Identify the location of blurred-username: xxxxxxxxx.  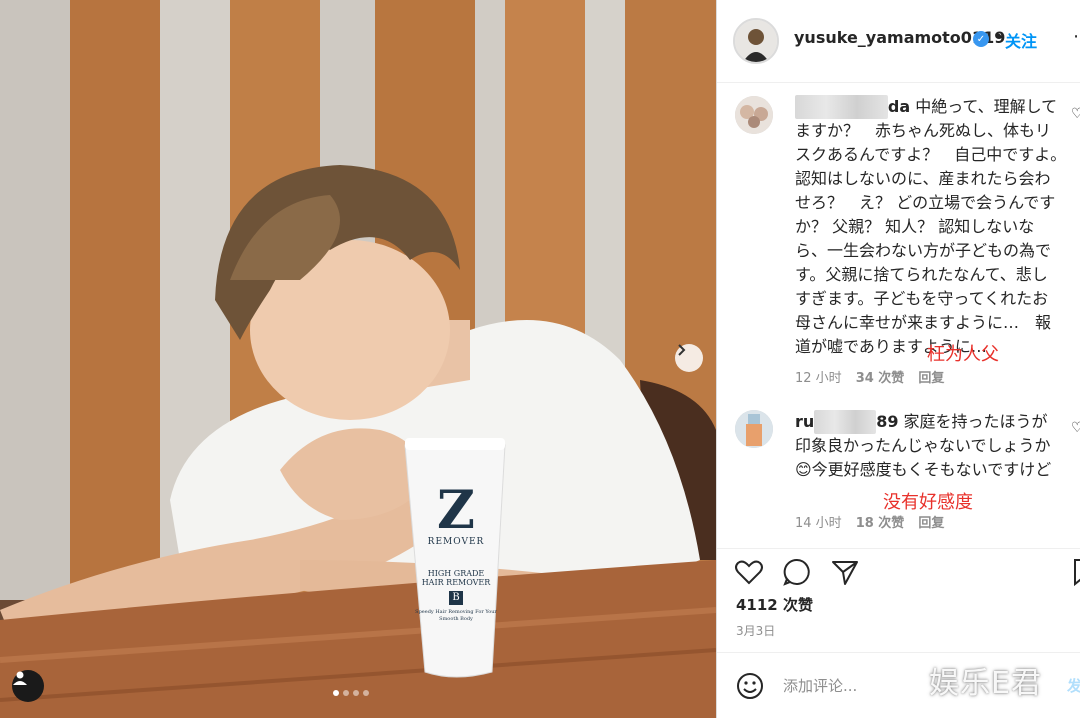
(841, 107).